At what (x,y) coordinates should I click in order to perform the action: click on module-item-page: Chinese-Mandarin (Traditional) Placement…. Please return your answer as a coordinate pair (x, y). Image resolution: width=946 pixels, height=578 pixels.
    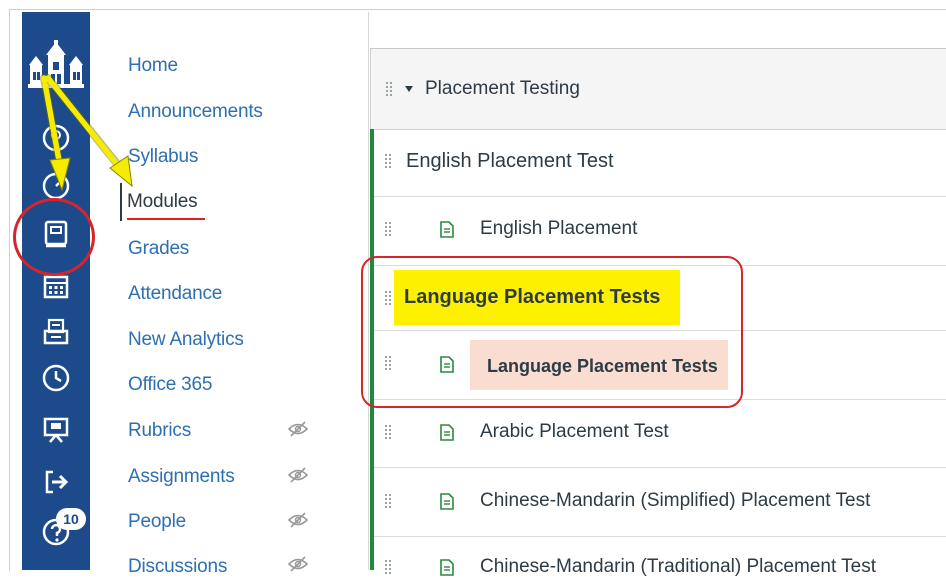
    Looking at the image, I should click on (660, 557).